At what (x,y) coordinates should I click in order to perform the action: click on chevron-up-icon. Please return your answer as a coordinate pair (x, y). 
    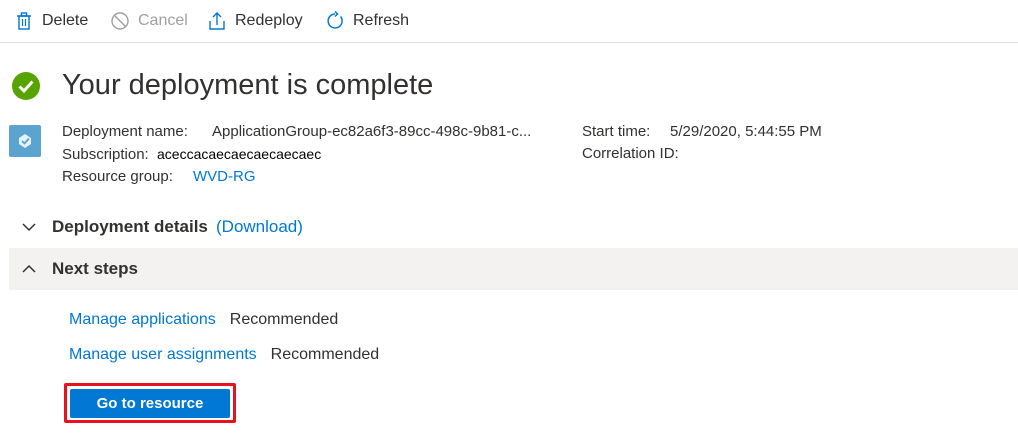
    Looking at the image, I should click on (29, 268).